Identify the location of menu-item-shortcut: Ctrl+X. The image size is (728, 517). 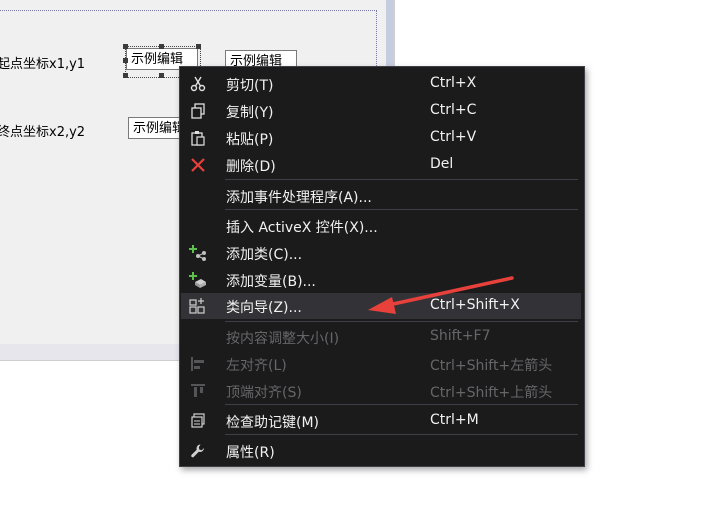
(453, 83).